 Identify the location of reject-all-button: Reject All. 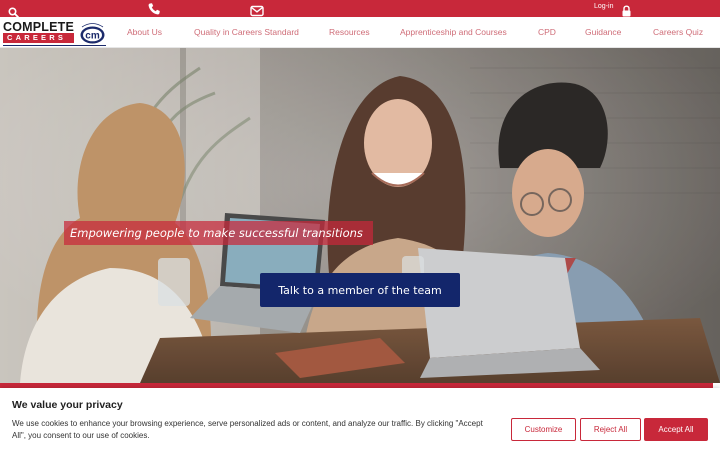
(610, 429).